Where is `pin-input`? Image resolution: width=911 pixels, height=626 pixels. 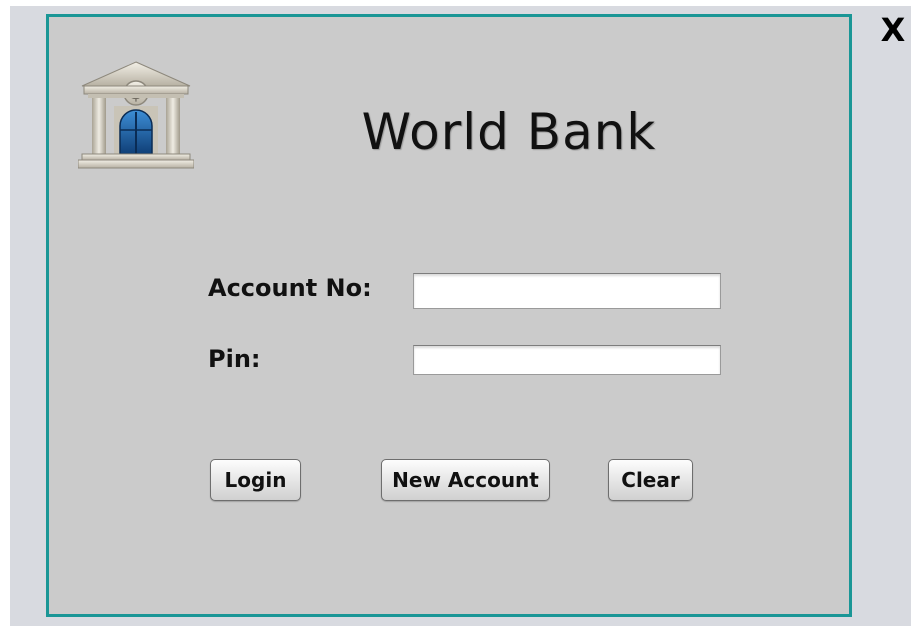
pin-input is located at coordinates (567, 360).